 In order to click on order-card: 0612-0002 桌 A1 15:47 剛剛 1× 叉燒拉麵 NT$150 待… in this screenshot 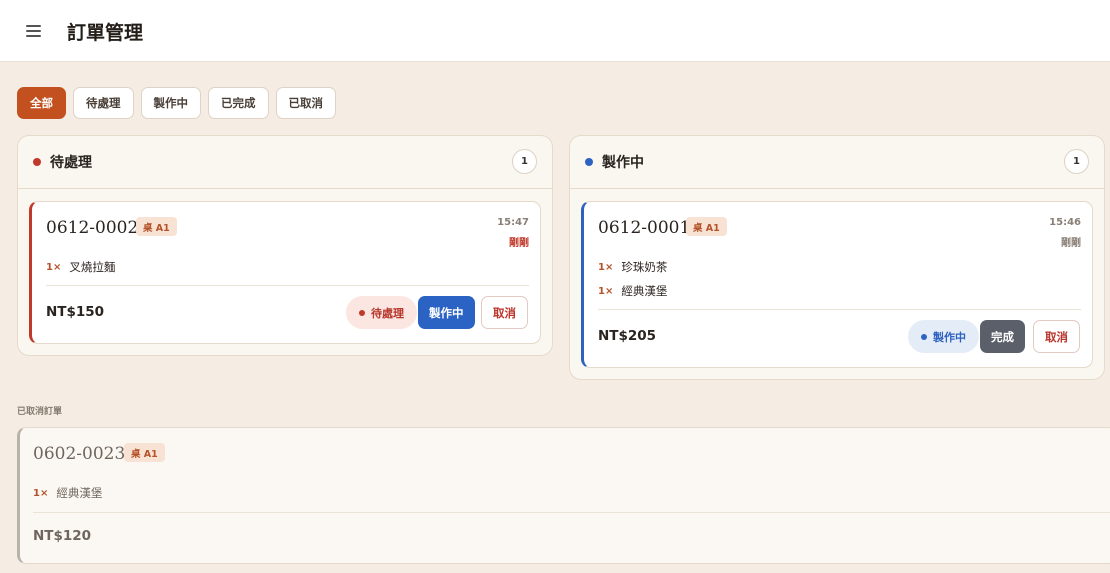, I will do `click(285, 272)`.